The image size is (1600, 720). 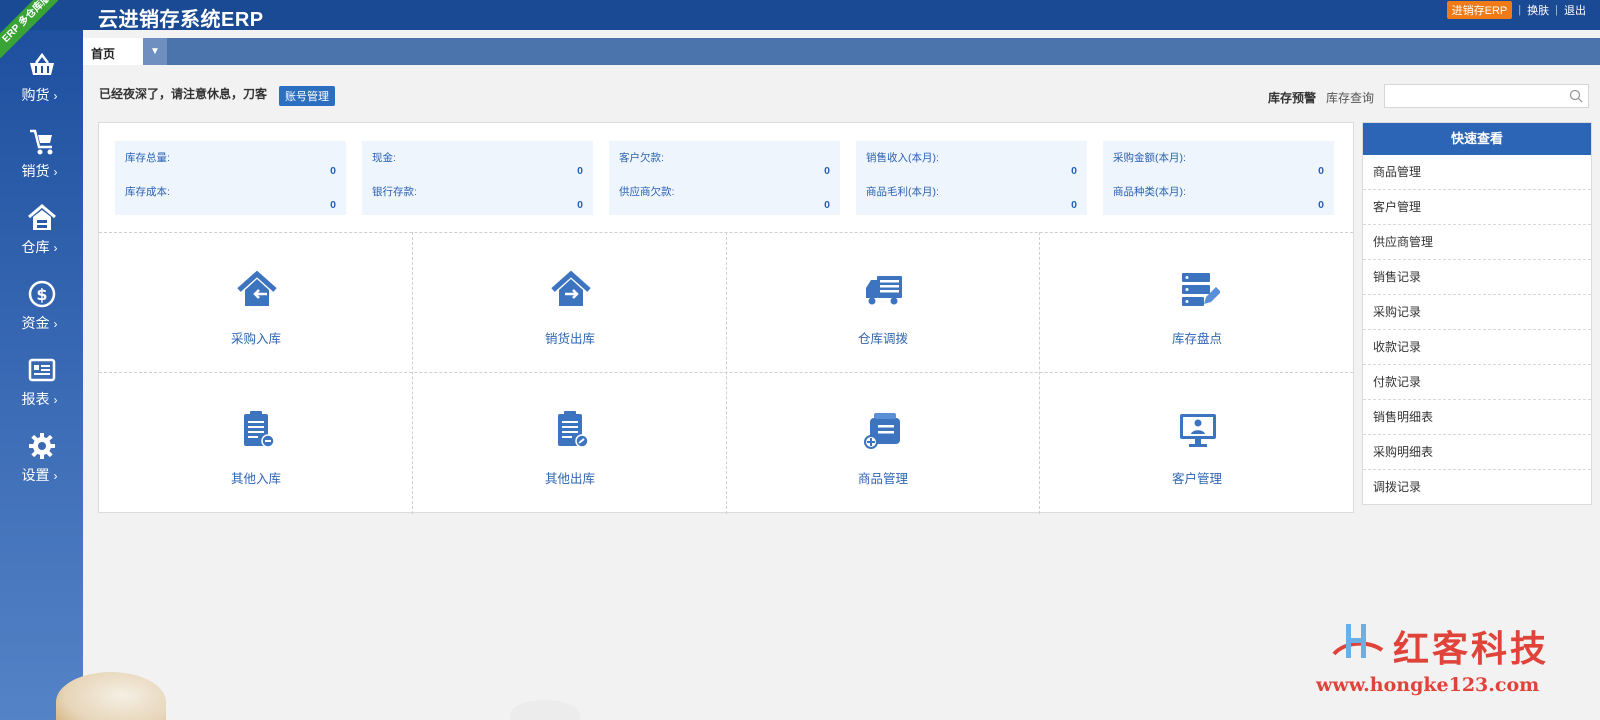 I want to click on tile-product-manage: 商品管理, so click(x=883, y=442).